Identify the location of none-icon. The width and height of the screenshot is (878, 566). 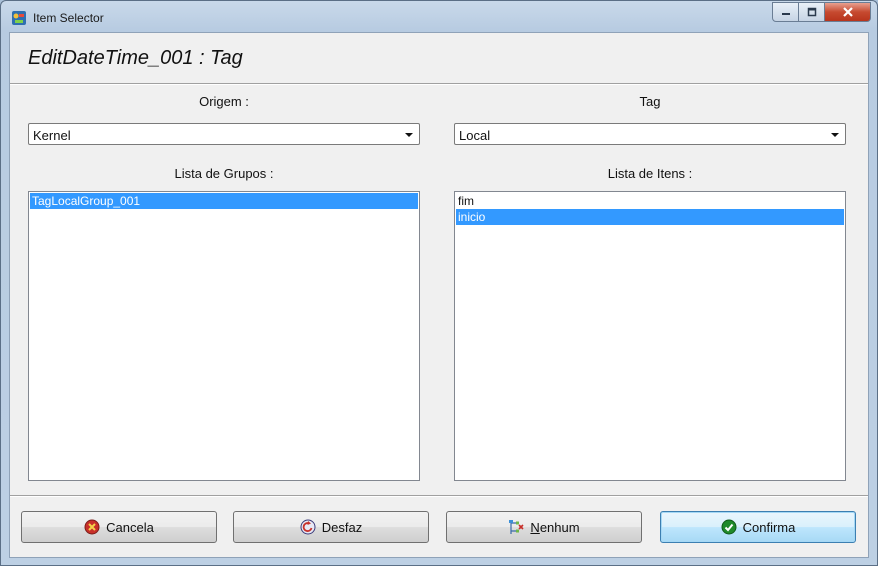
(516, 527).